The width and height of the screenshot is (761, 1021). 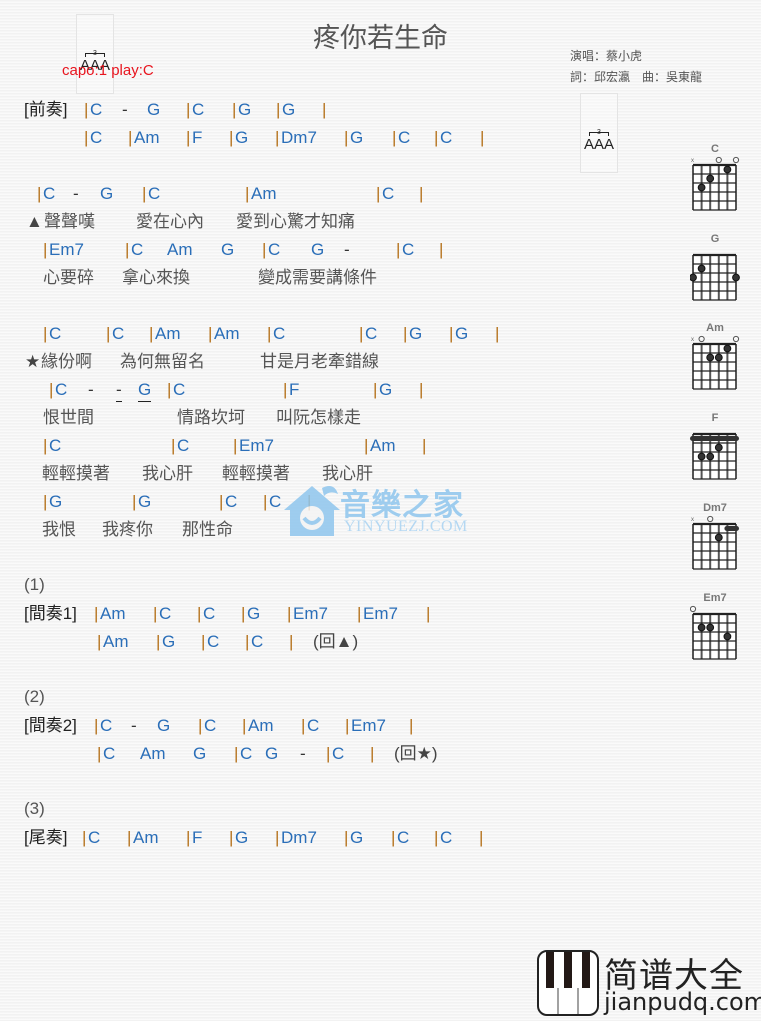 I want to click on section-mark: ▲, so click(x=34, y=221).